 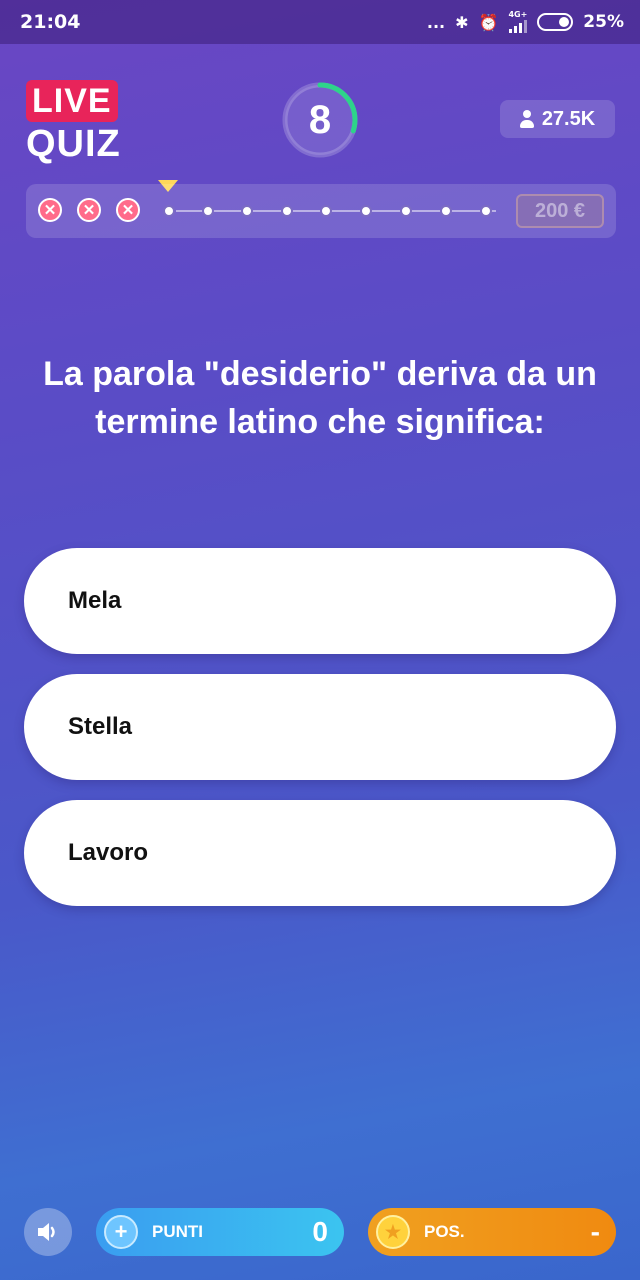 I want to click on signal-icon, so click(x=517, y=26).